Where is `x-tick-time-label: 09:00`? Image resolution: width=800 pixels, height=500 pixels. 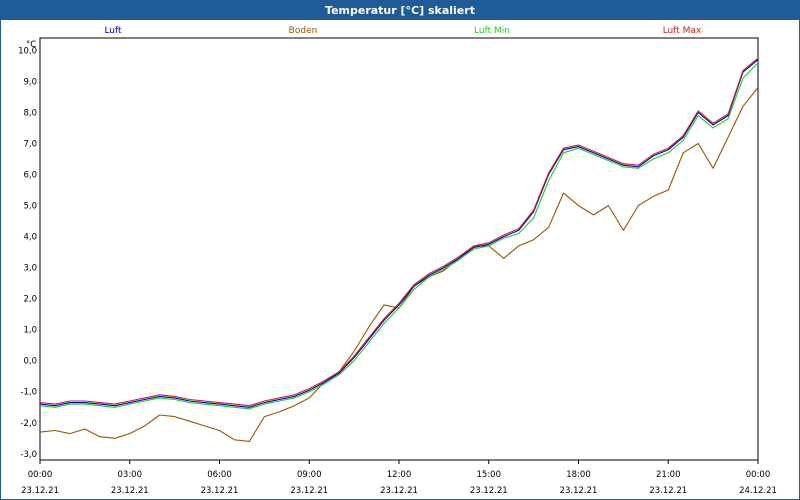
x-tick-time-label: 09:00 is located at coordinates (309, 475).